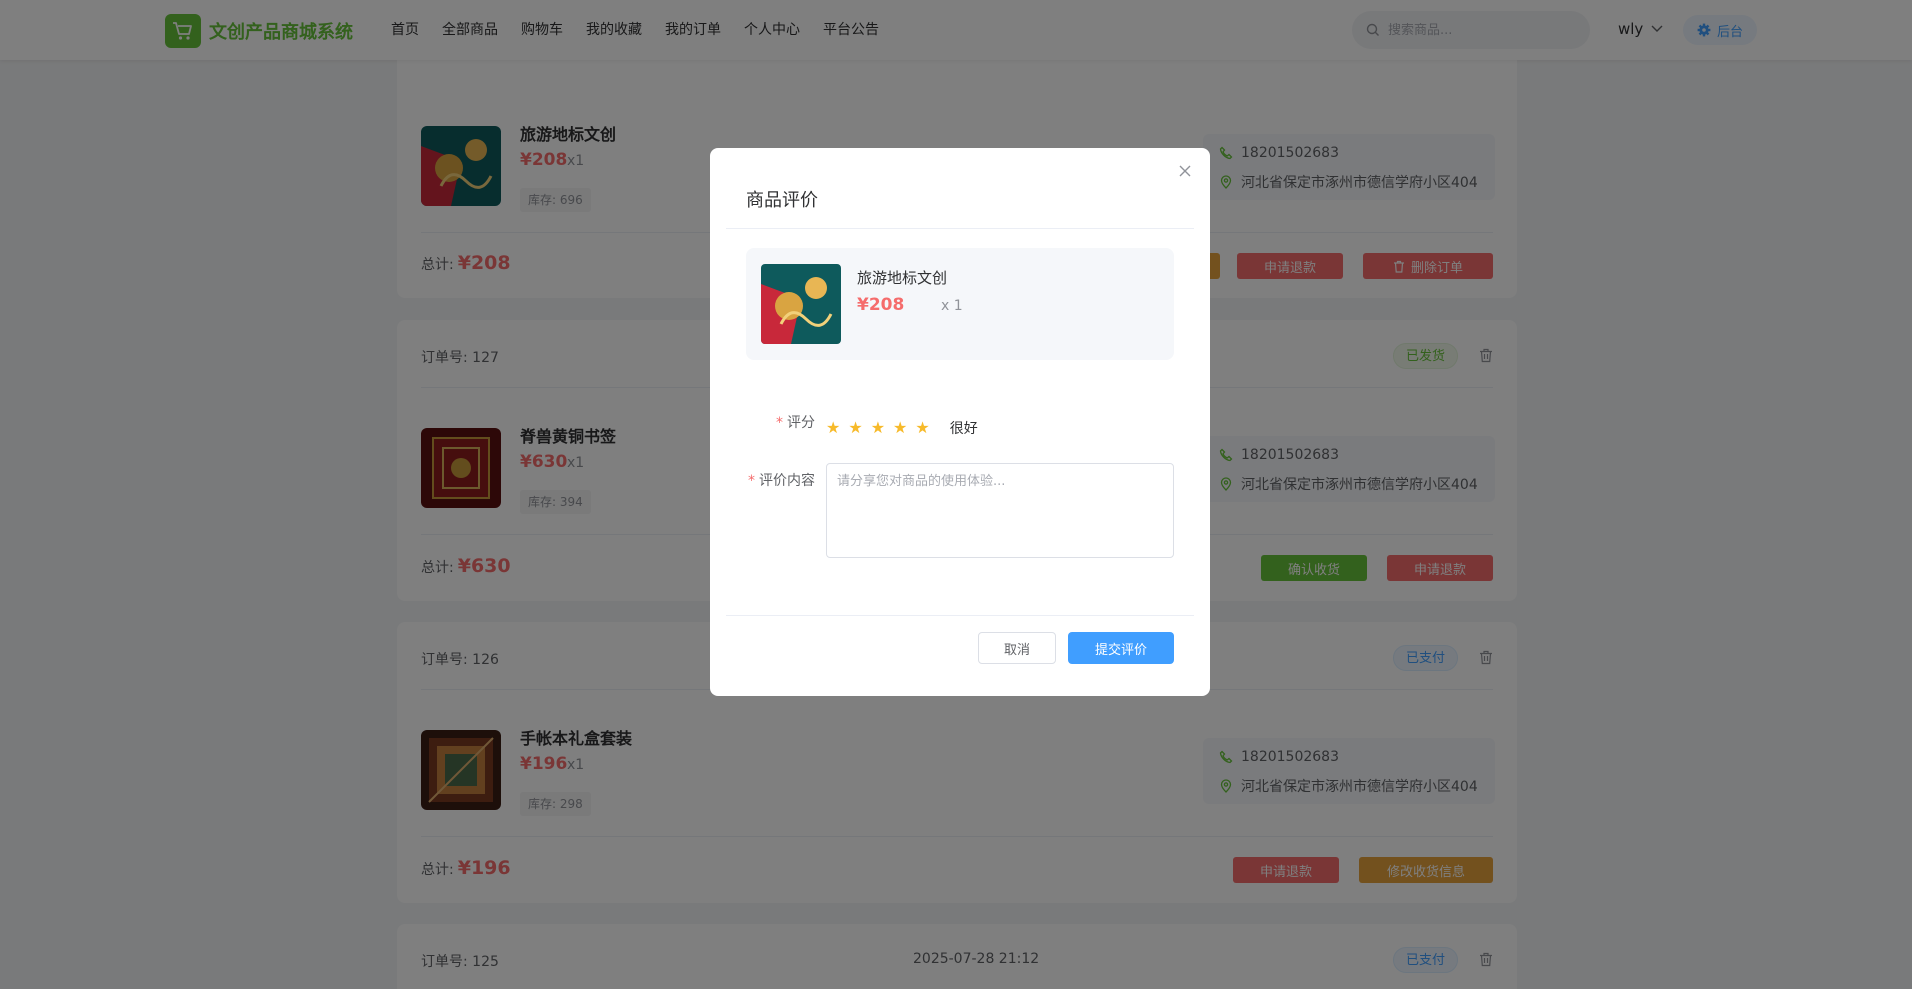 This screenshot has width=1912, height=989. What do you see at coordinates (781, 481) in the screenshot?
I see `content-label: * 评价内容` at bounding box center [781, 481].